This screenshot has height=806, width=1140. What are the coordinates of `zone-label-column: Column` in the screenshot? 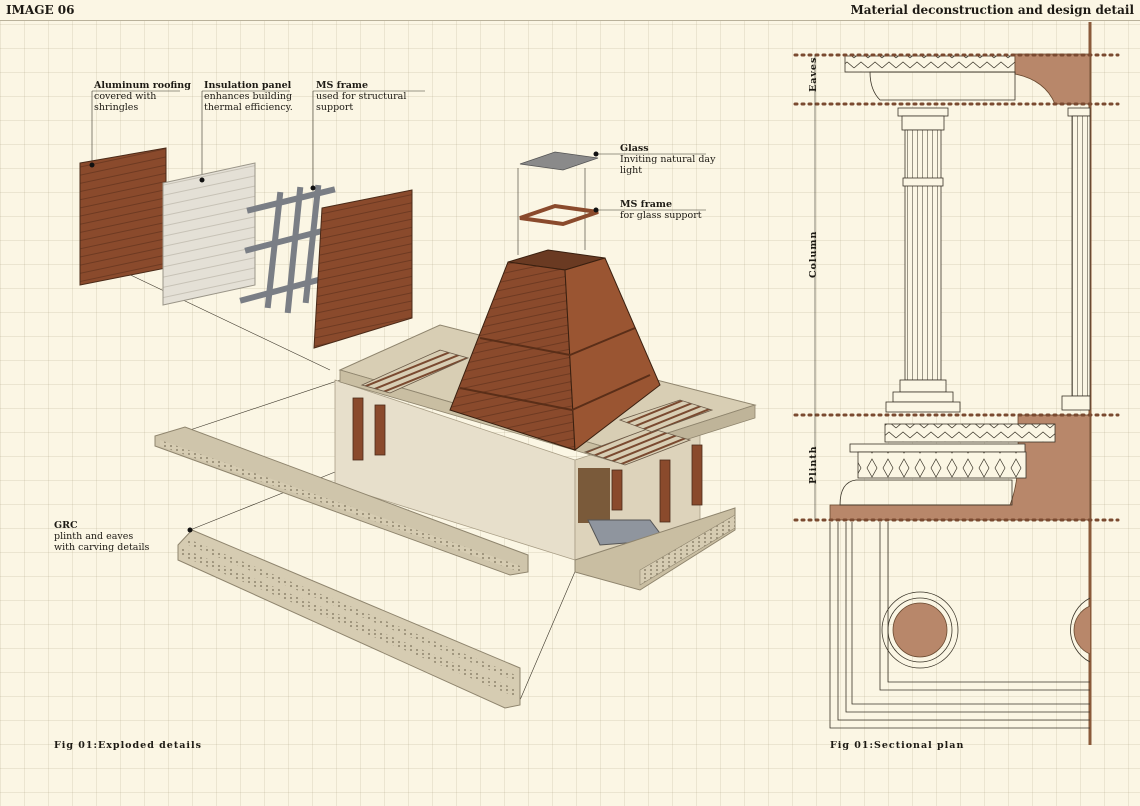 It's located at (813, 254).